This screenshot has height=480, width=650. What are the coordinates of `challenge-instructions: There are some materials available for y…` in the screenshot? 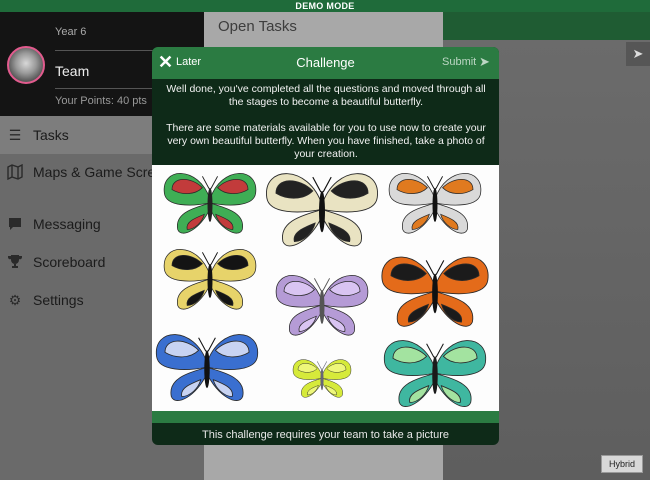 It's located at (326, 141).